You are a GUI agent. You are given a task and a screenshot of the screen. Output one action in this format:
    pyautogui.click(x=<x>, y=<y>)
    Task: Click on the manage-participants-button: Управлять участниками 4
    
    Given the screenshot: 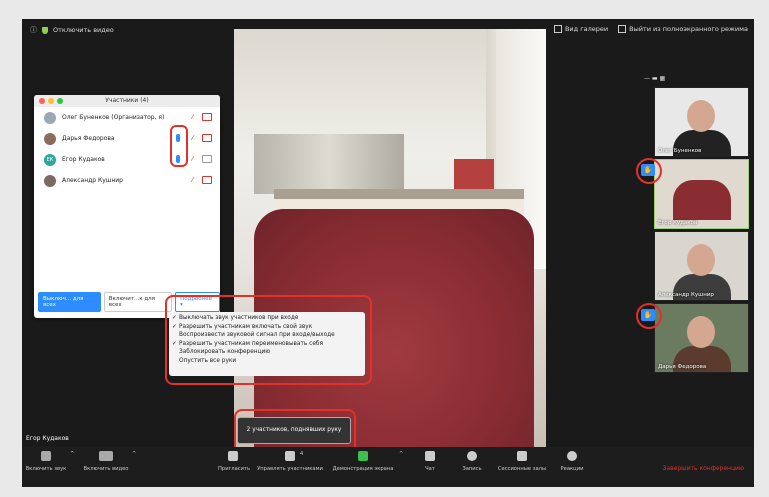 What is the action you would take?
    pyautogui.click(x=290, y=461)
    